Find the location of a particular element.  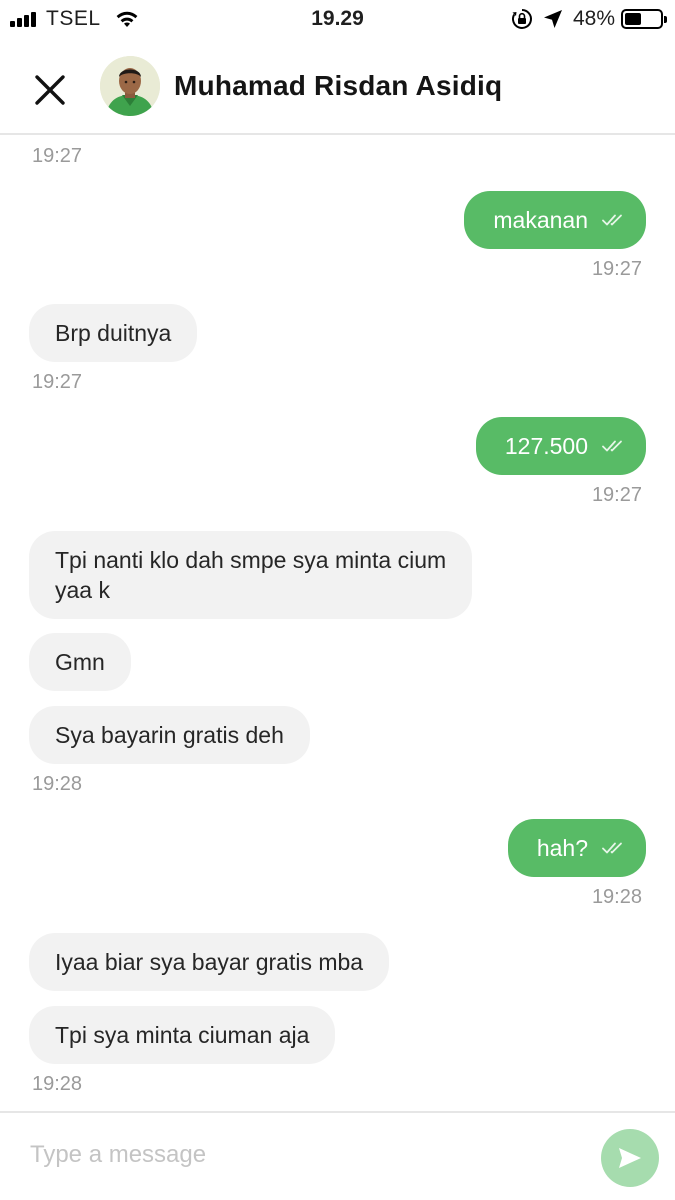

location-arrow-icon is located at coordinates (552, 19).